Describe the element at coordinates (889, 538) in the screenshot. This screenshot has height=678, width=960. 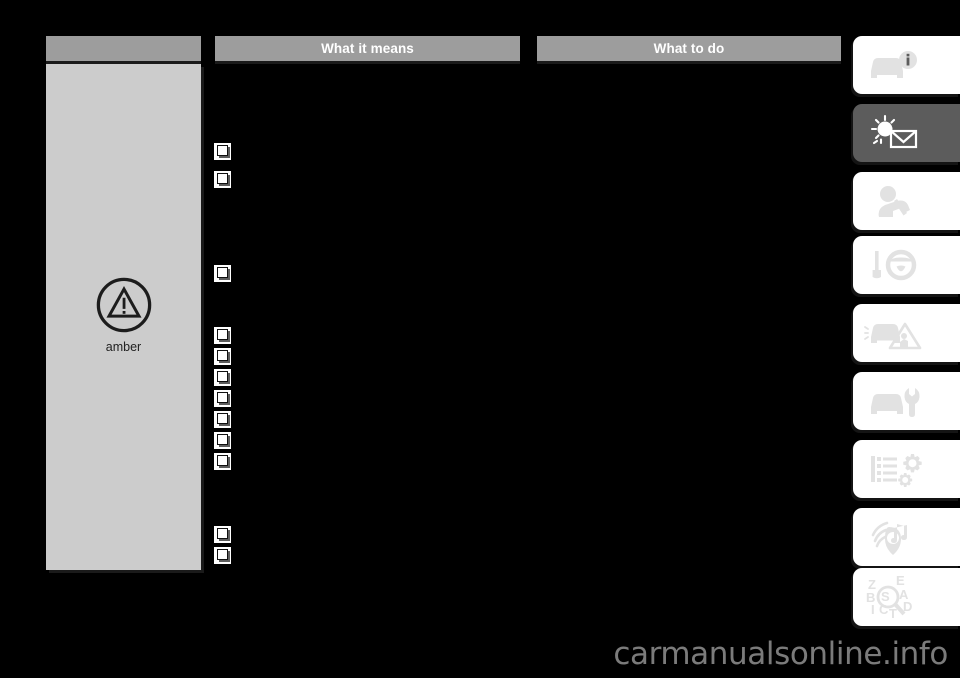
I see `music-signal-icon` at that location.